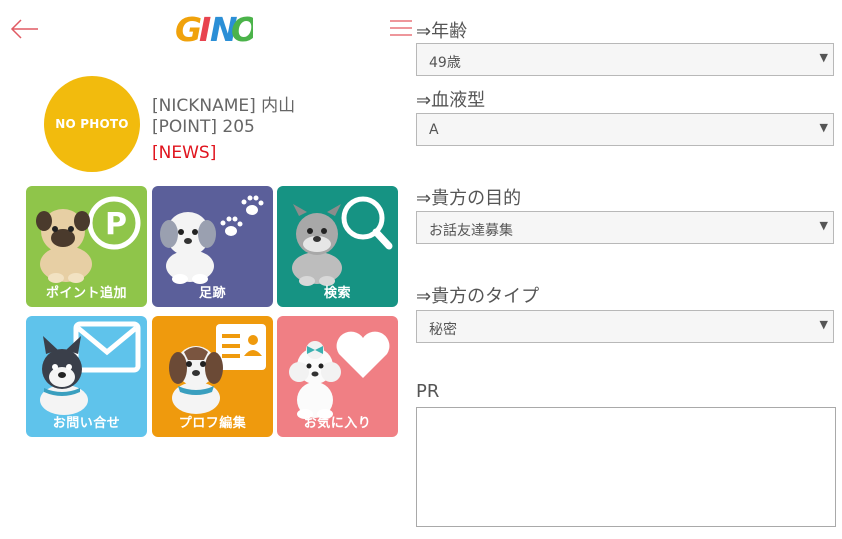 Image resolution: width=842 pixels, height=539 pixels. Describe the element at coordinates (337, 246) in the screenshot. I see `tile-search: 検索` at that location.